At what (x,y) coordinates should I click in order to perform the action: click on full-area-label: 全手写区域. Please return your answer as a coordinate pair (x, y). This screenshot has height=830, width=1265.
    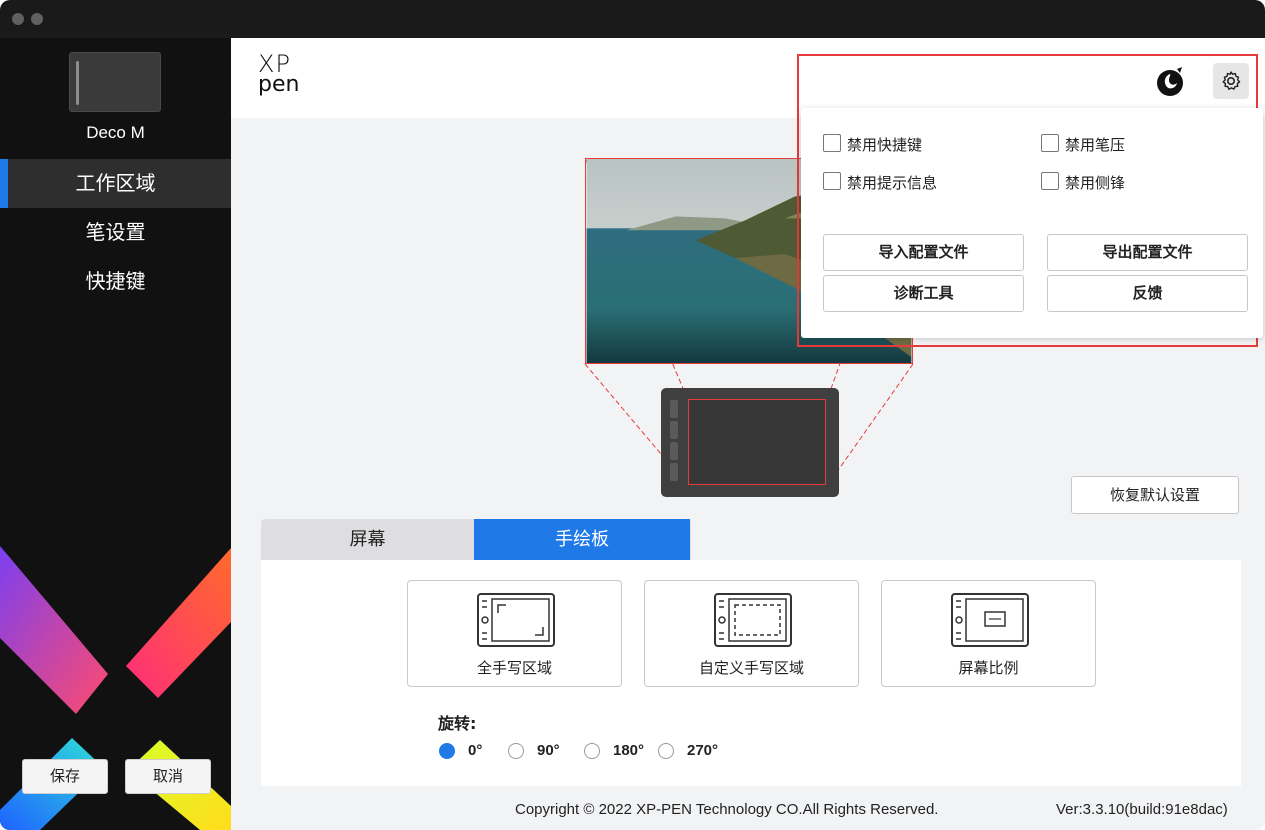
    Looking at the image, I should click on (514, 668).